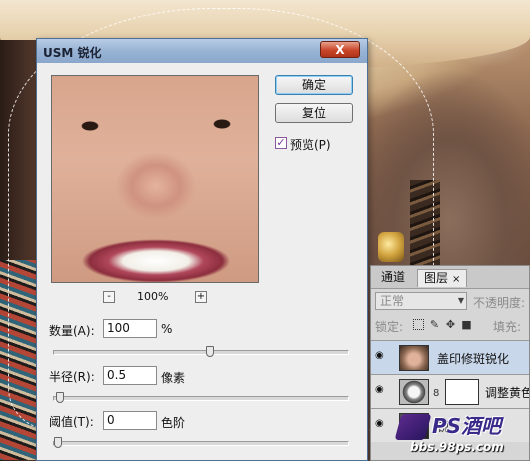 This screenshot has height=461, width=530. I want to click on layer-name: 盖印修斑锐化, so click(473, 359).